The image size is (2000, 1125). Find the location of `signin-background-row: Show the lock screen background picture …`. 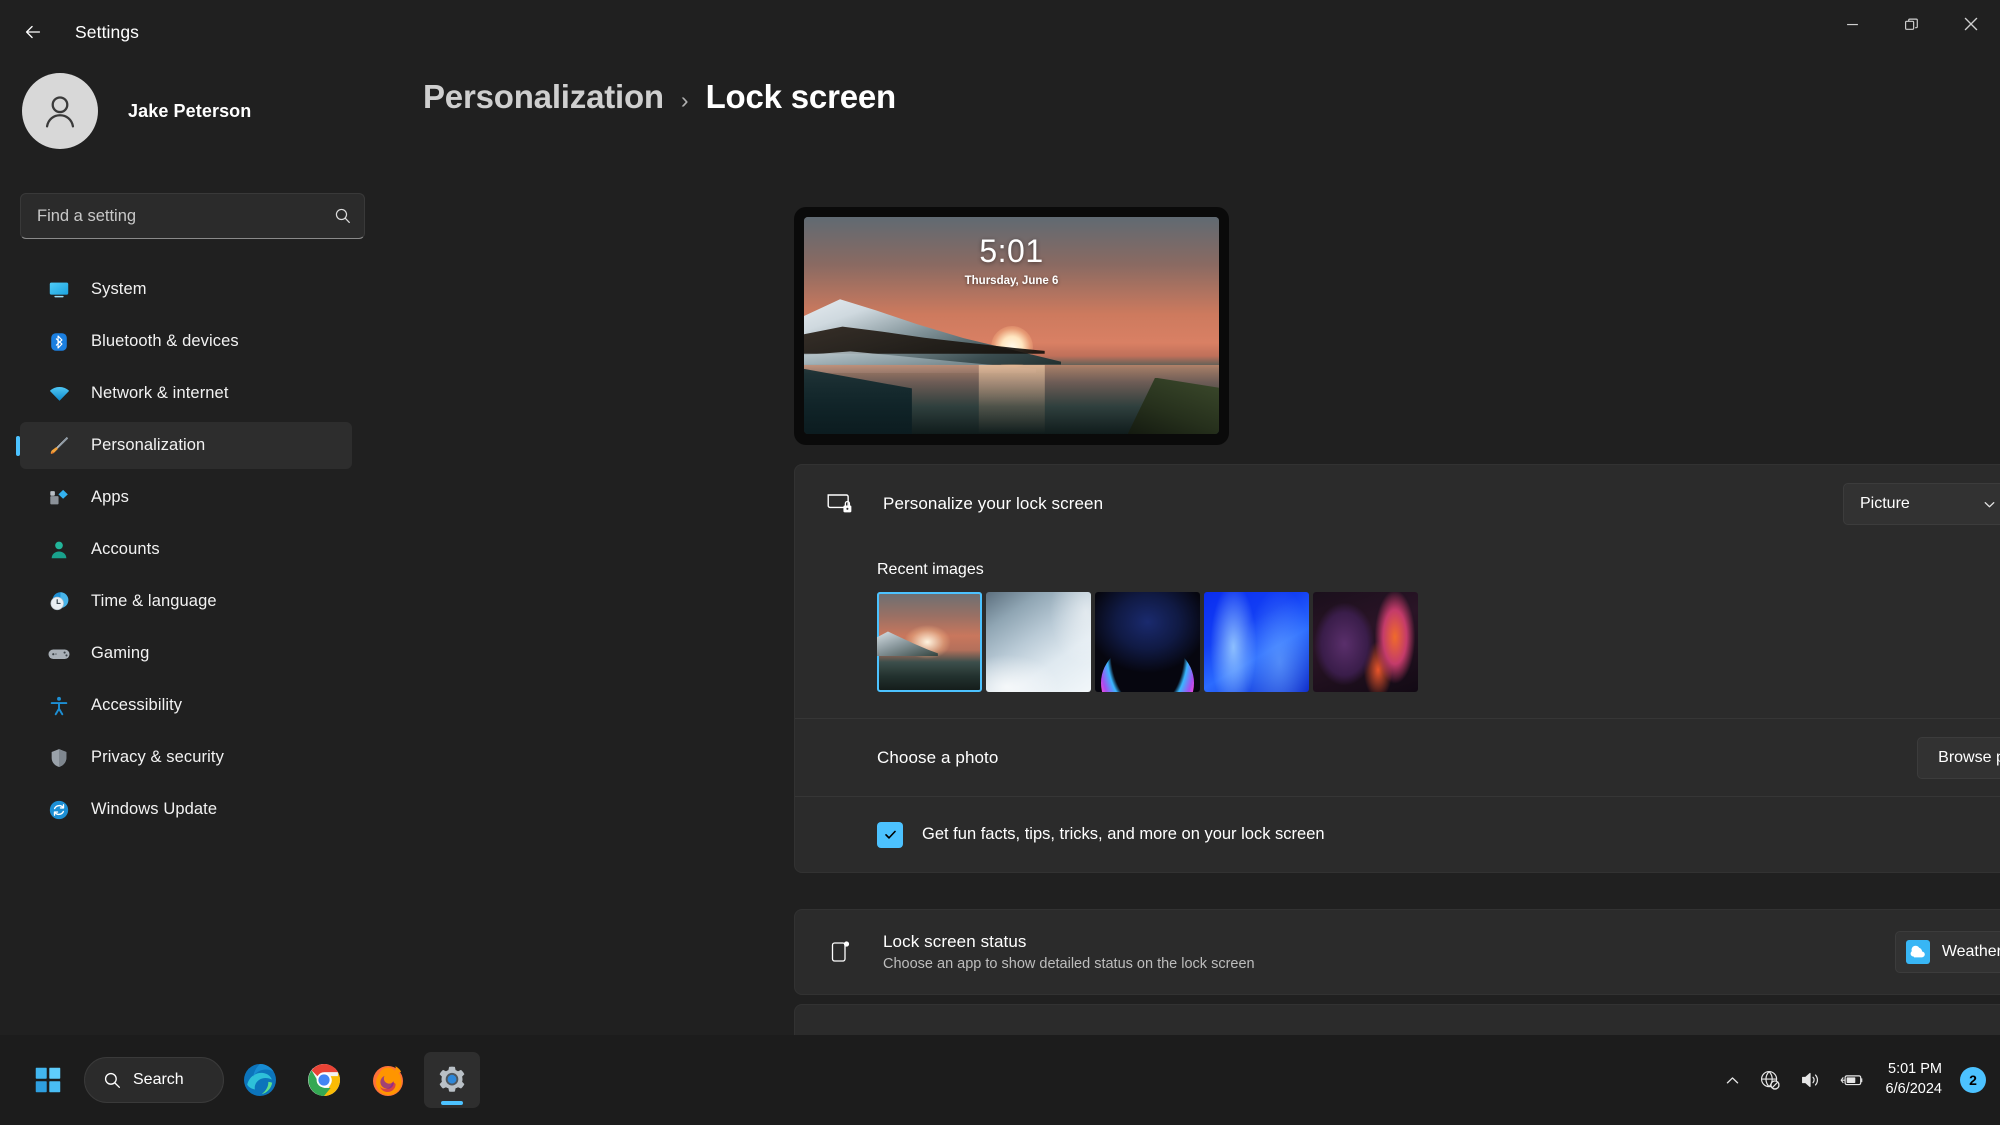

signin-background-row: Show the lock screen background picture … is located at coordinates (1397, 1020).